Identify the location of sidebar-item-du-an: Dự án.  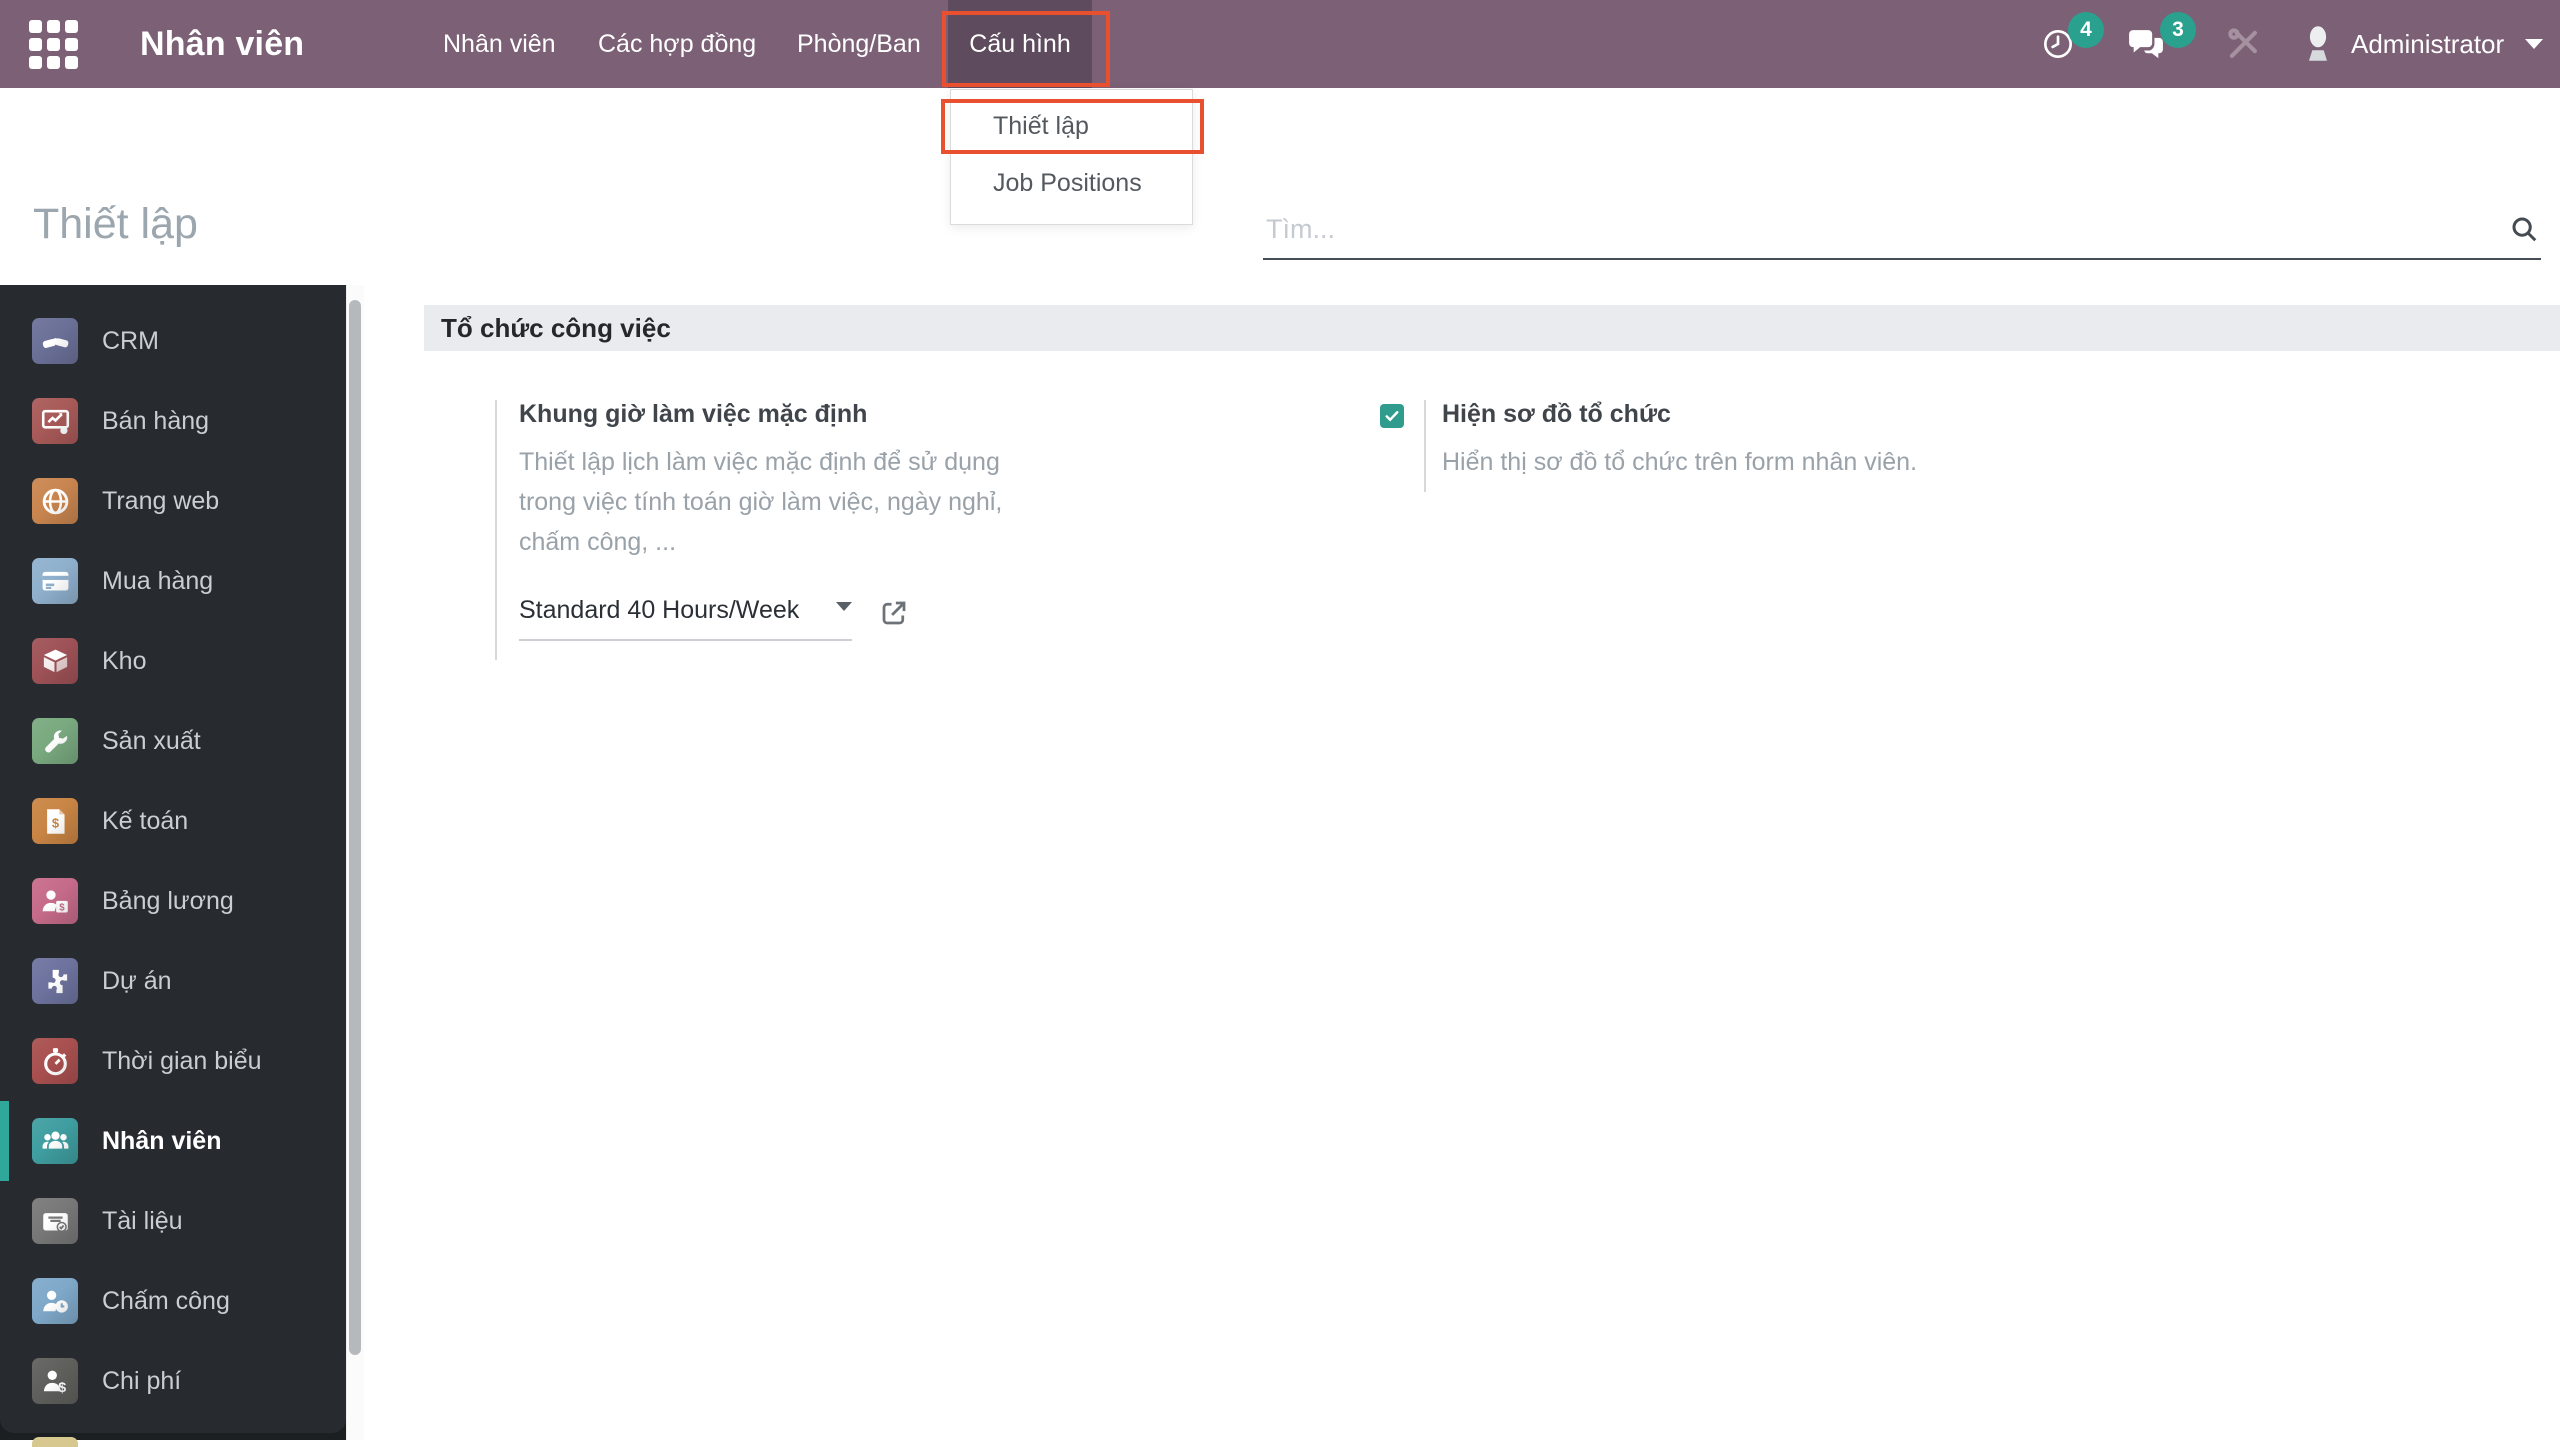
(173, 981).